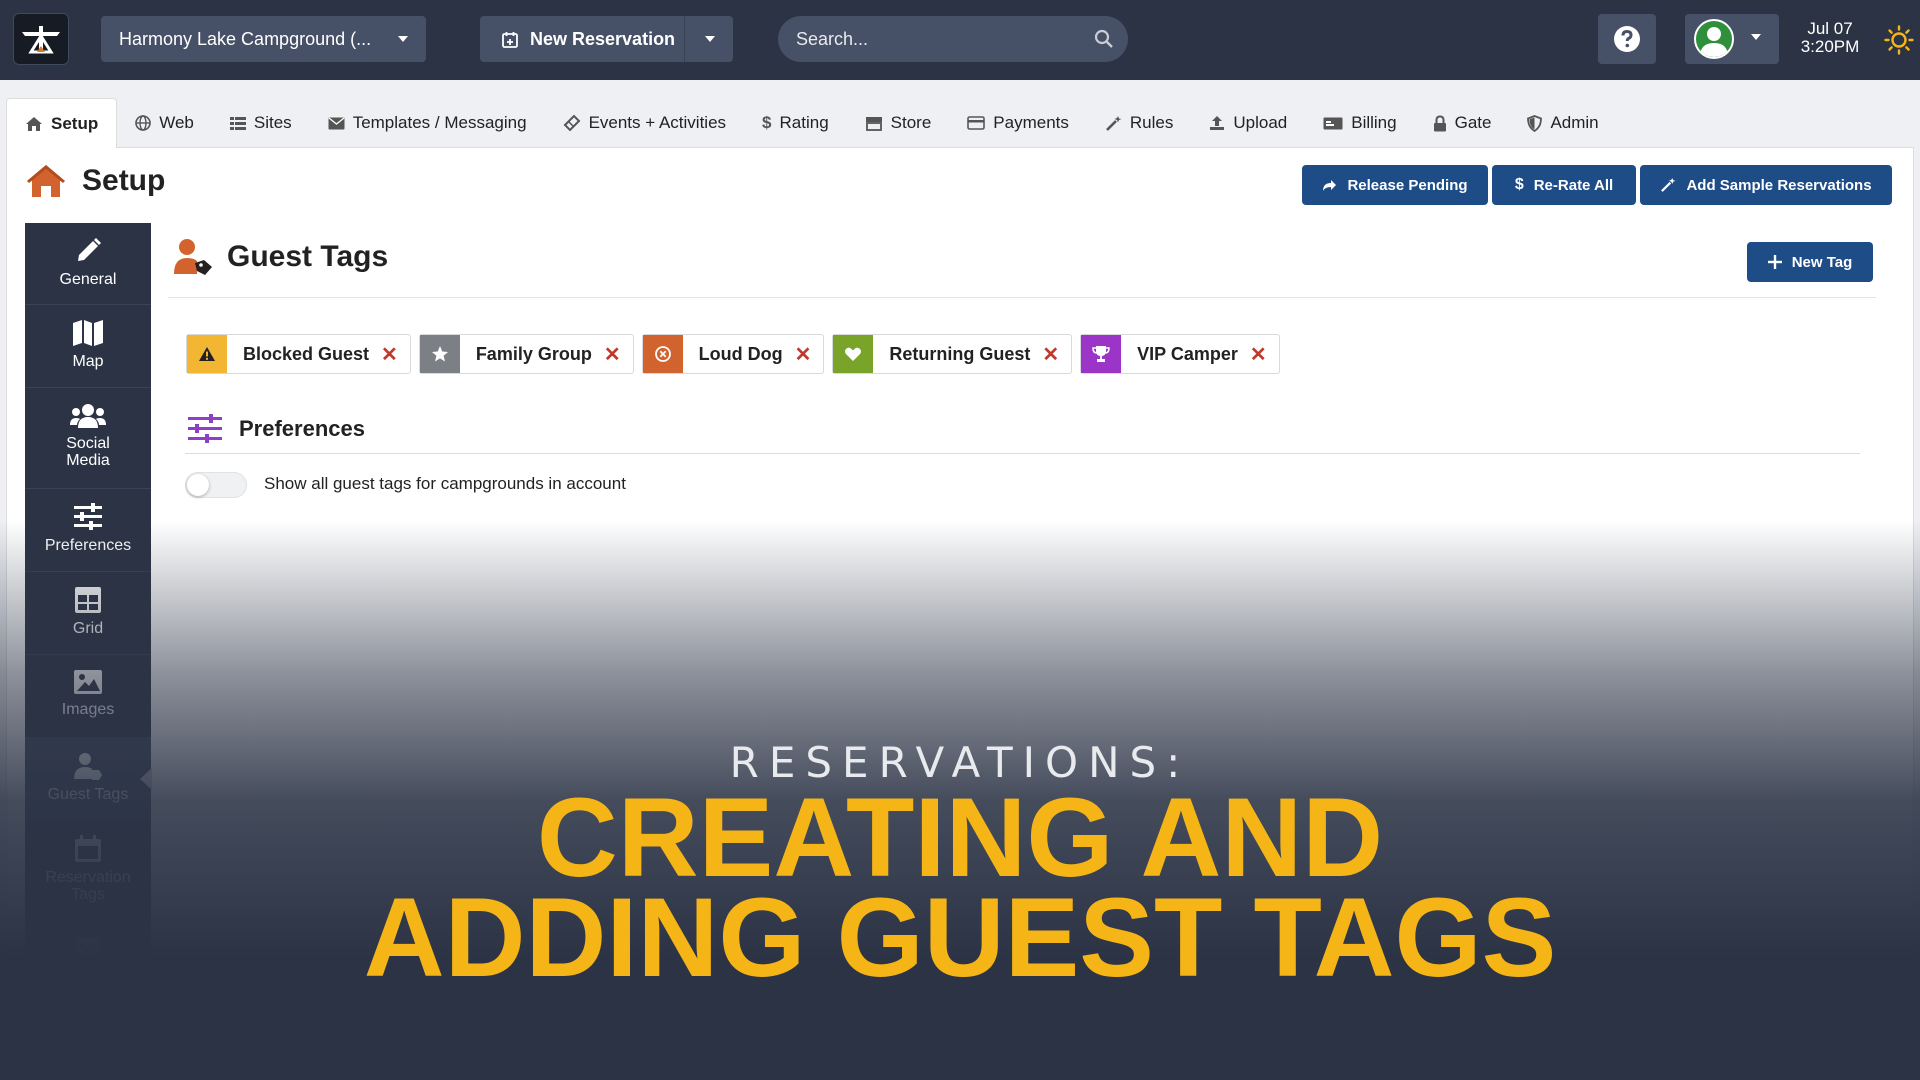 This screenshot has width=1920, height=1080. I want to click on tab-label: Upload, so click(1260, 122).